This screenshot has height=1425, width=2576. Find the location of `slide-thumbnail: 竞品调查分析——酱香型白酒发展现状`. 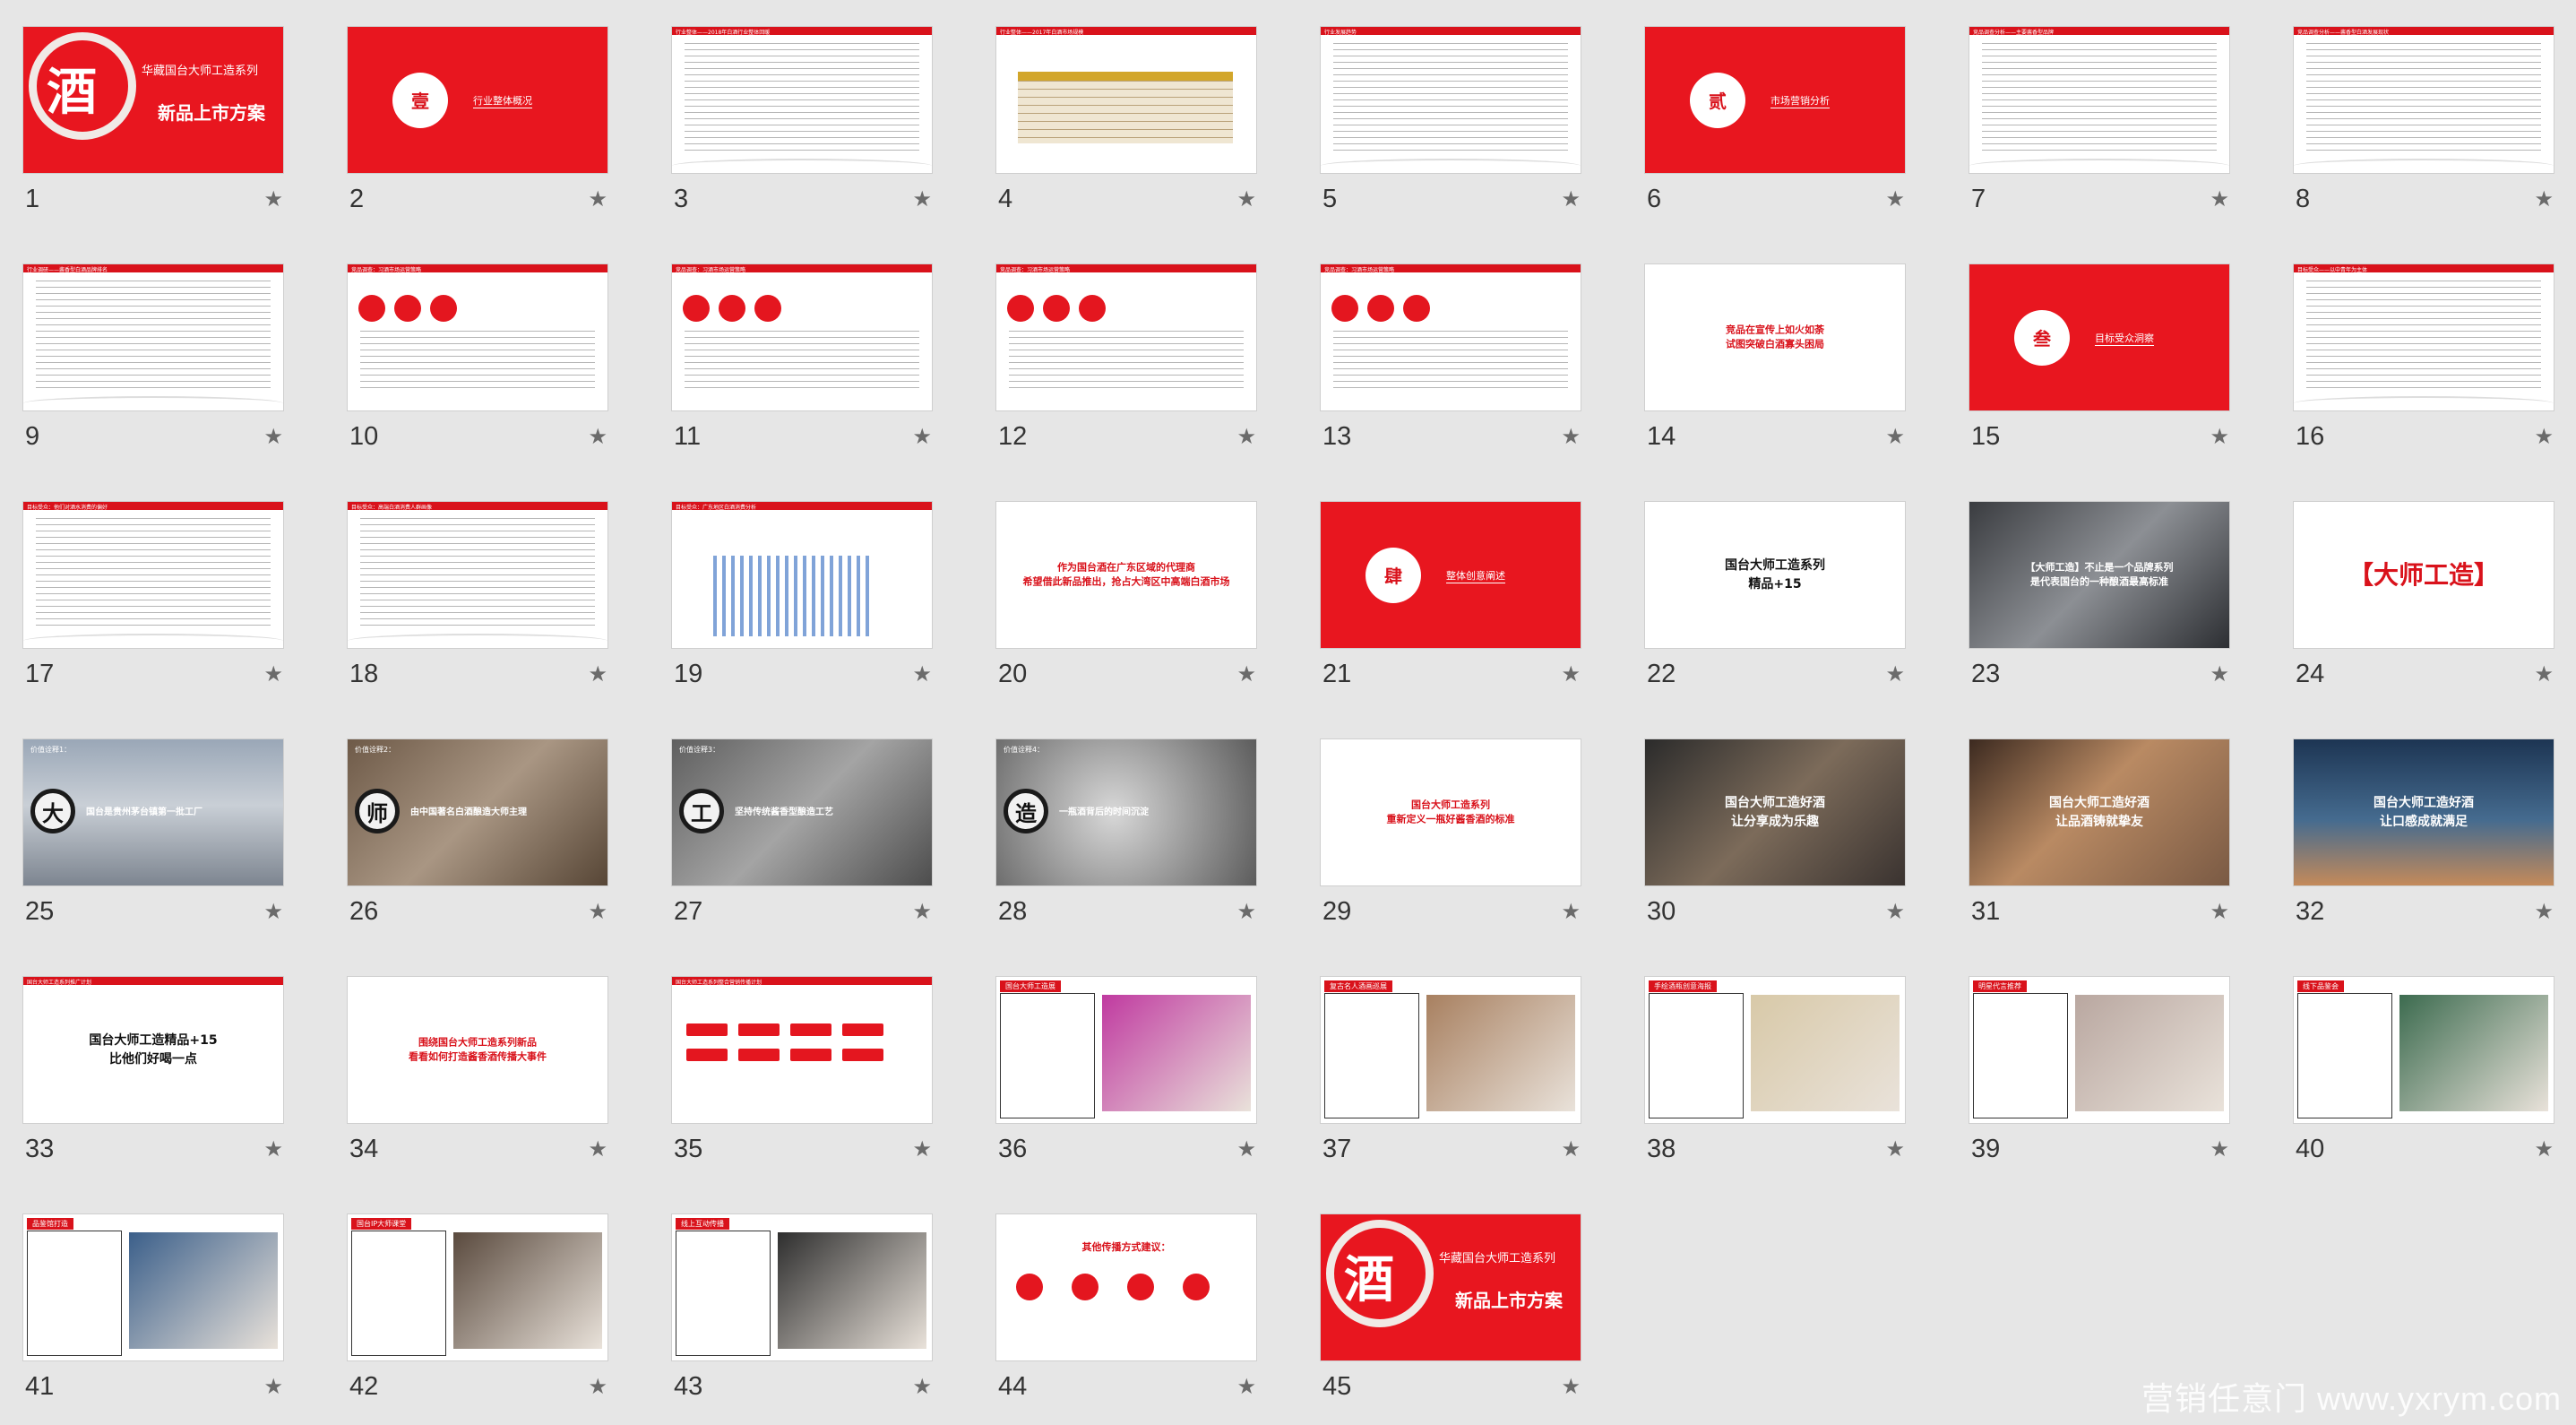

slide-thumbnail: 竞品调查分析——酱香型白酒发展现状 is located at coordinates (2424, 100).